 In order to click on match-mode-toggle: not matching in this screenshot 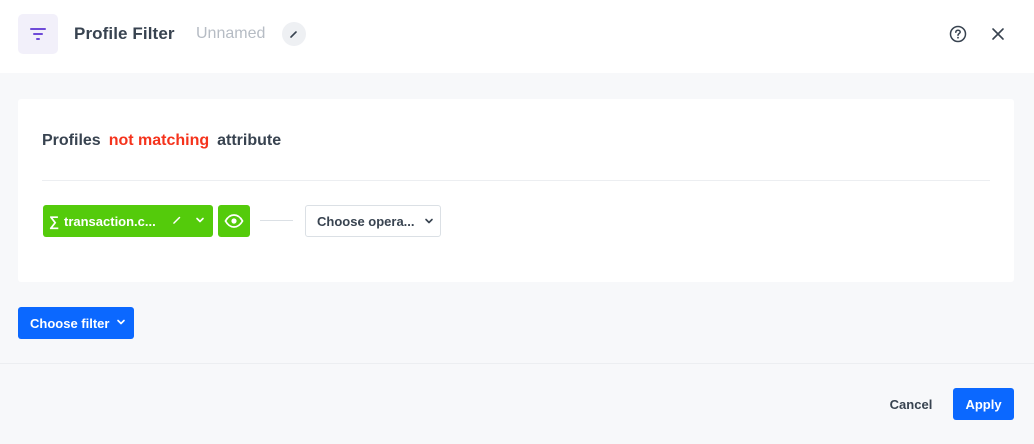, I will do `click(159, 141)`.